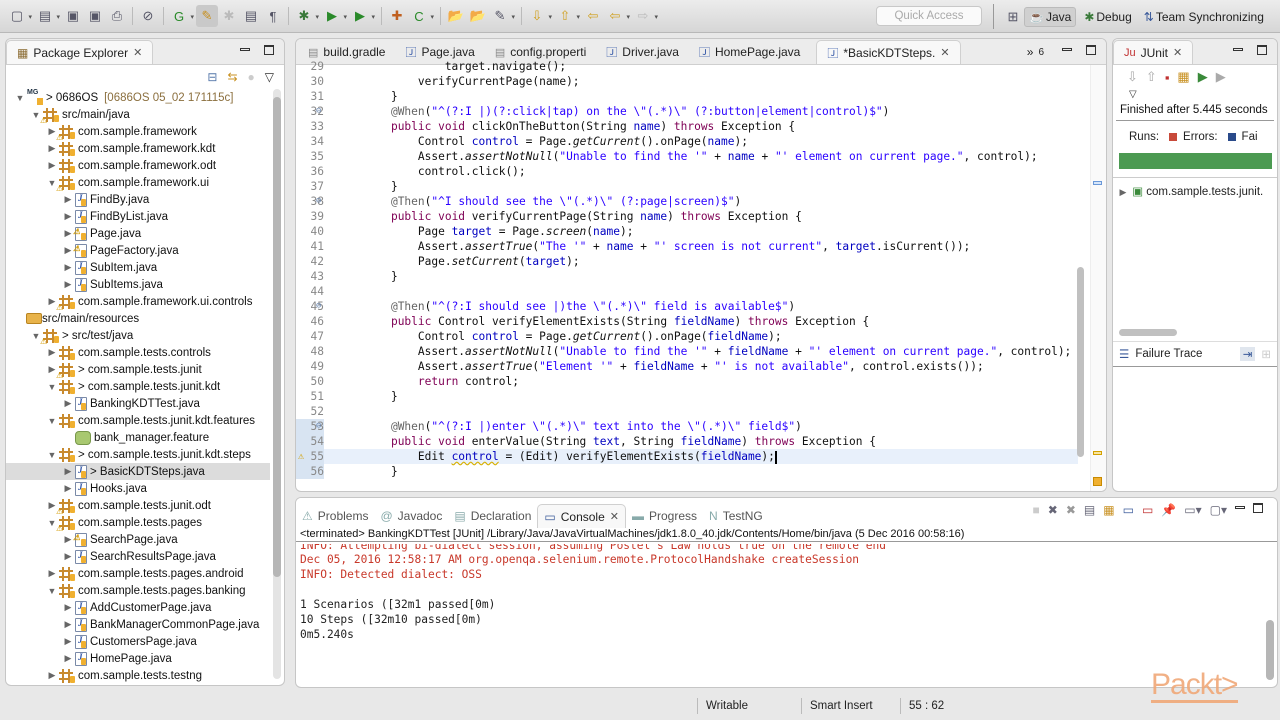  I want to click on code-line: 50 return control;, so click(687, 381).